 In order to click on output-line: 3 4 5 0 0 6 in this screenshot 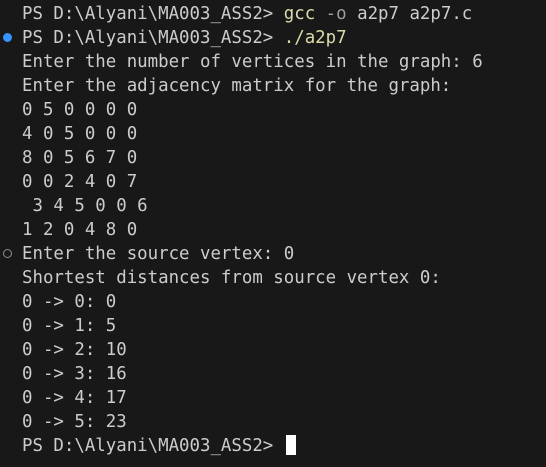, I will do `click(85, 206)`.